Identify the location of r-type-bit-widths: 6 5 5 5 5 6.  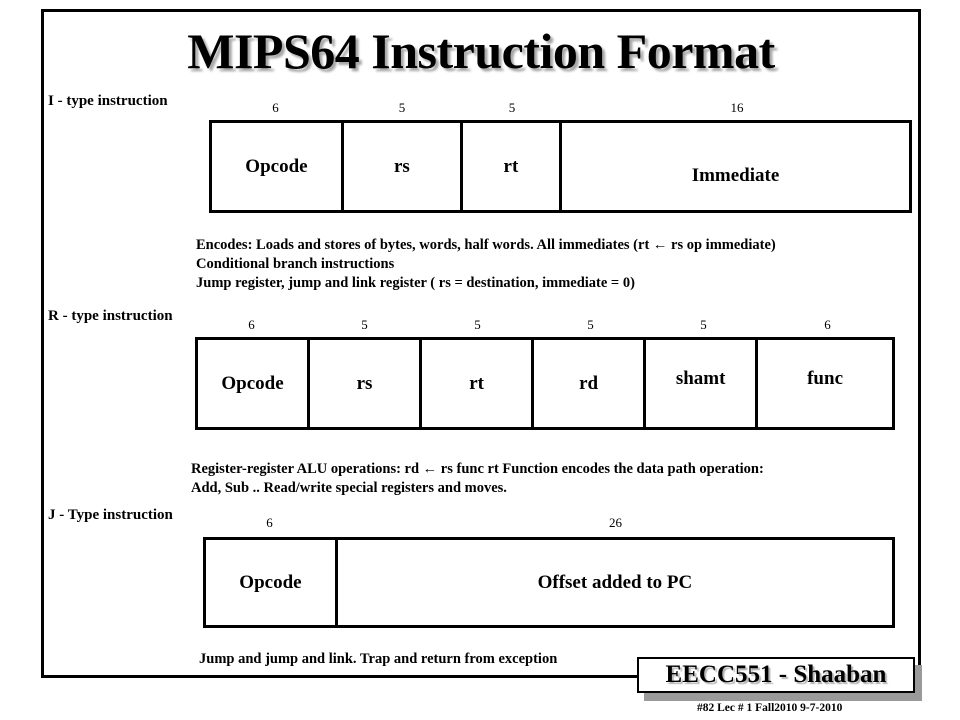
(545, 325).